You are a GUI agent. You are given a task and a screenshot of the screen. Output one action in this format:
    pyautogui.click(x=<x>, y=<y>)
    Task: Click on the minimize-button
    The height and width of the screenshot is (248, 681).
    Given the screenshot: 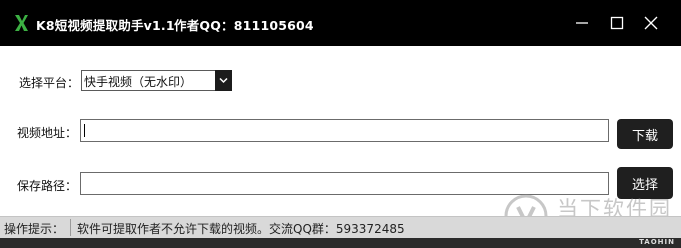 What is the action you would take?
    pyautogui.click(x=582, y=23)
    